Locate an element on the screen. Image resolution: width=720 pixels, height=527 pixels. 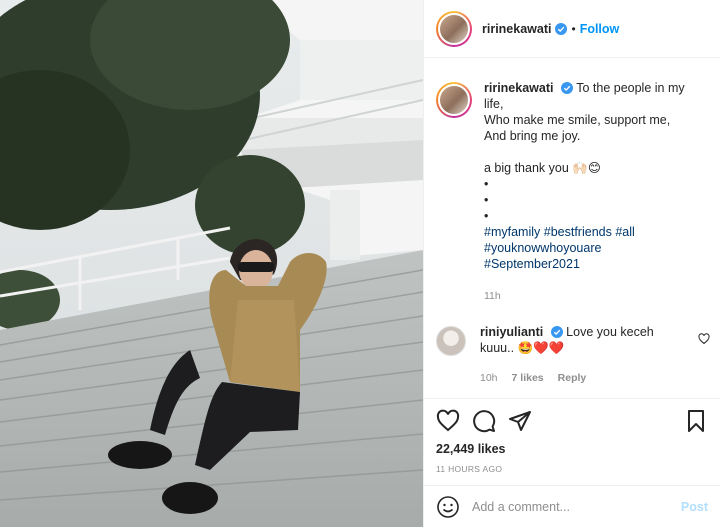
likes-count: 22,449 likes is located at coordinates (572, 449).